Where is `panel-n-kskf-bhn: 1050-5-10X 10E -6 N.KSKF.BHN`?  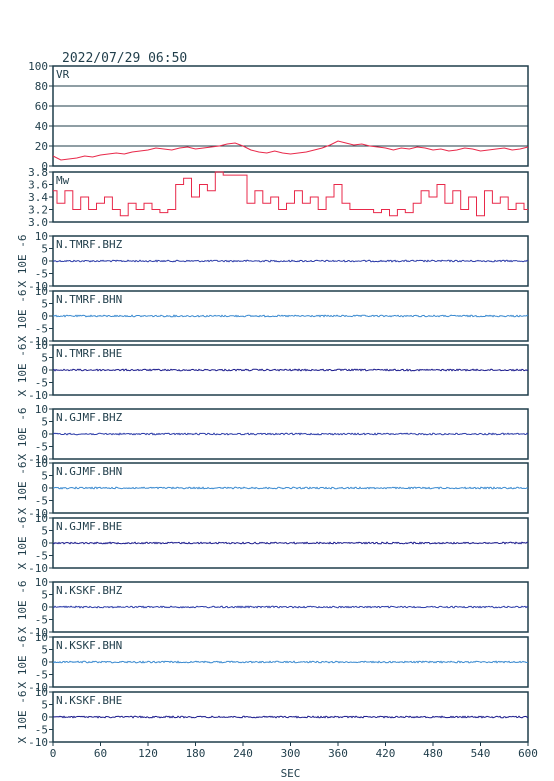 panel-n-kskf-bhn: 1050-5-10X 10E -6 N.KSKF.BHN is located at coordinates (272, 662).